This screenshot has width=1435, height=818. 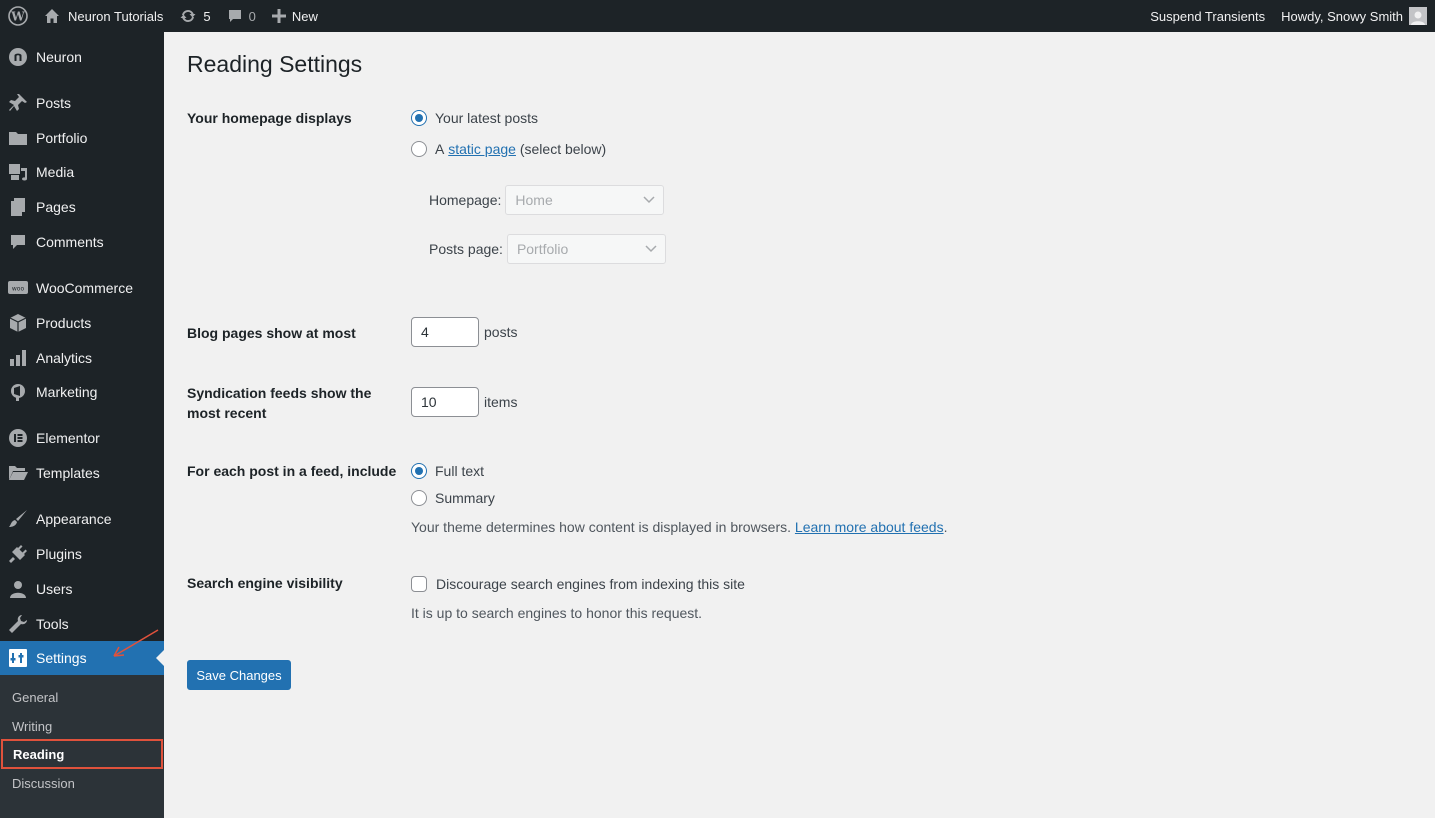 I want to click on latest-posts-label: Your latest posts, so click(x=486, y=118).